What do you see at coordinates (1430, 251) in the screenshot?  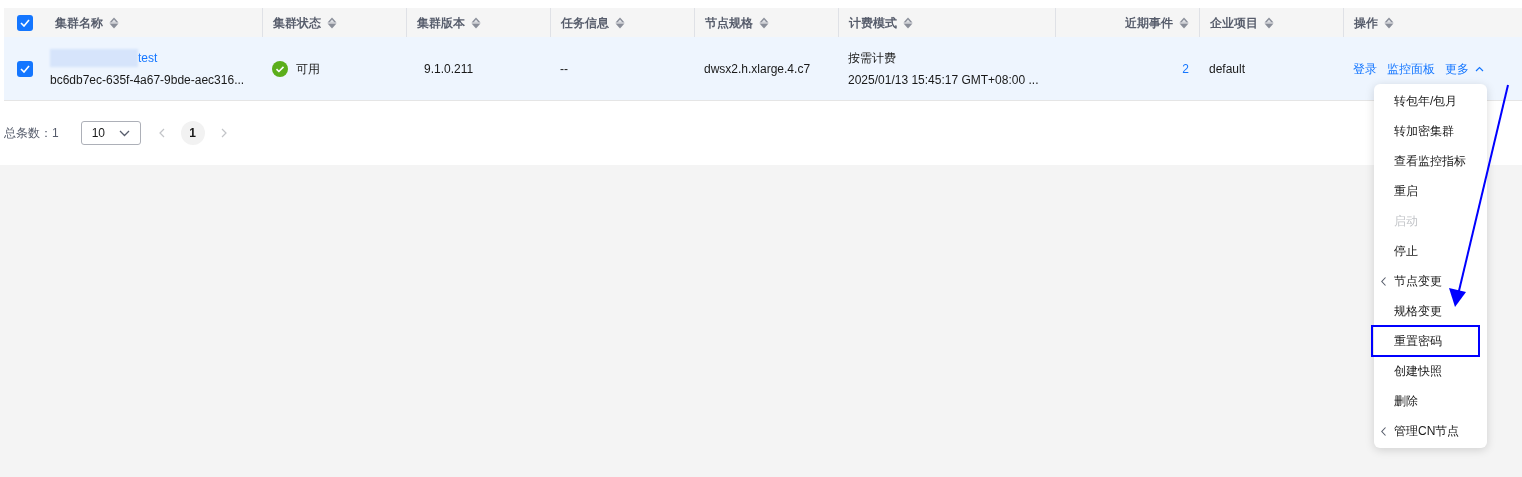 I see `menu-item: 停止` at bounding box center [1430, 251].